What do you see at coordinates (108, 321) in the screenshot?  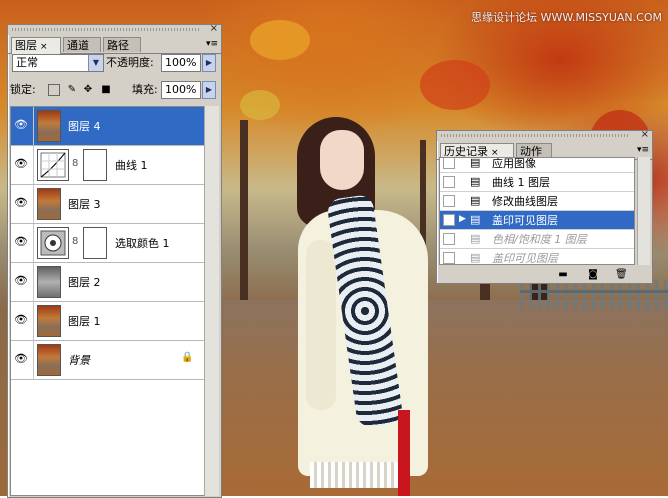 I see `layer-row: 👁 图层 1` at bounding box center [108, 321].